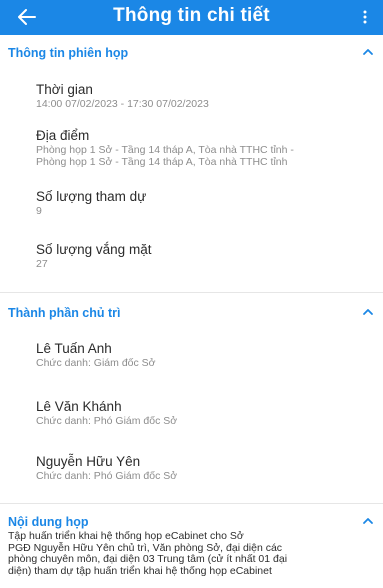  I want to click on more-options-button, so click(365, 17).